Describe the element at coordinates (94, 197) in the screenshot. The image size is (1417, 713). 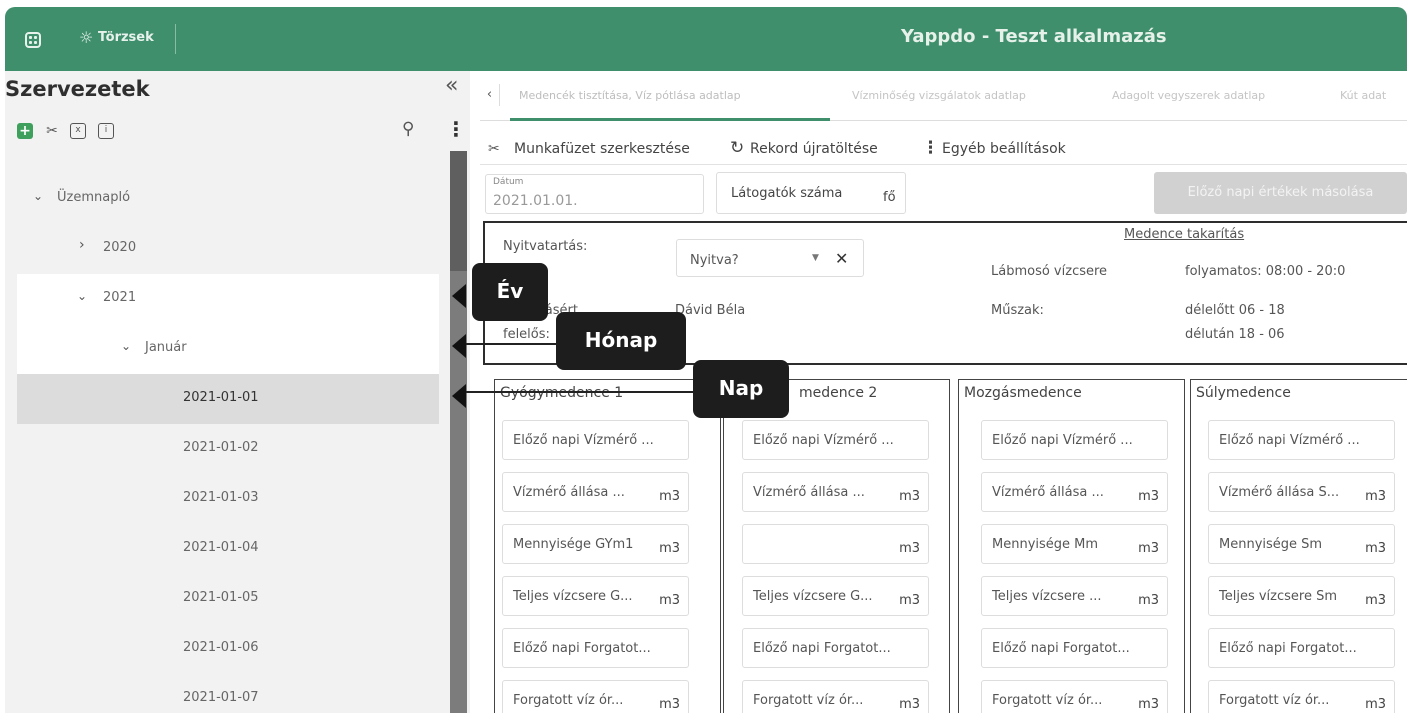
I see `tree-label: Üzemnapló` at that location.